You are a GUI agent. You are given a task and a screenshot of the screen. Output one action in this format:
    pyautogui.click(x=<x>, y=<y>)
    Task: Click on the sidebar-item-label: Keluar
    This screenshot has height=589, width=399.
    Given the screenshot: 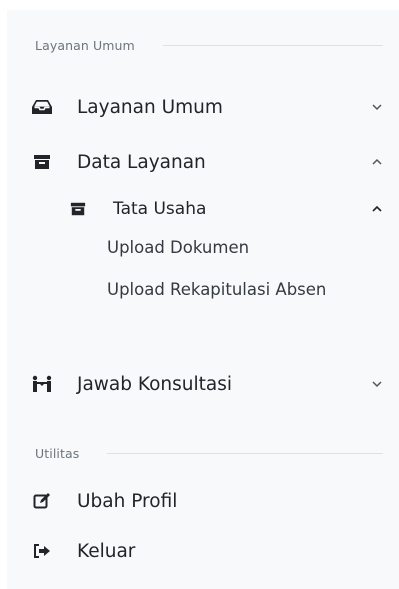 What is the action you would take?
    pyautogui.click(x=106, y=551)
    